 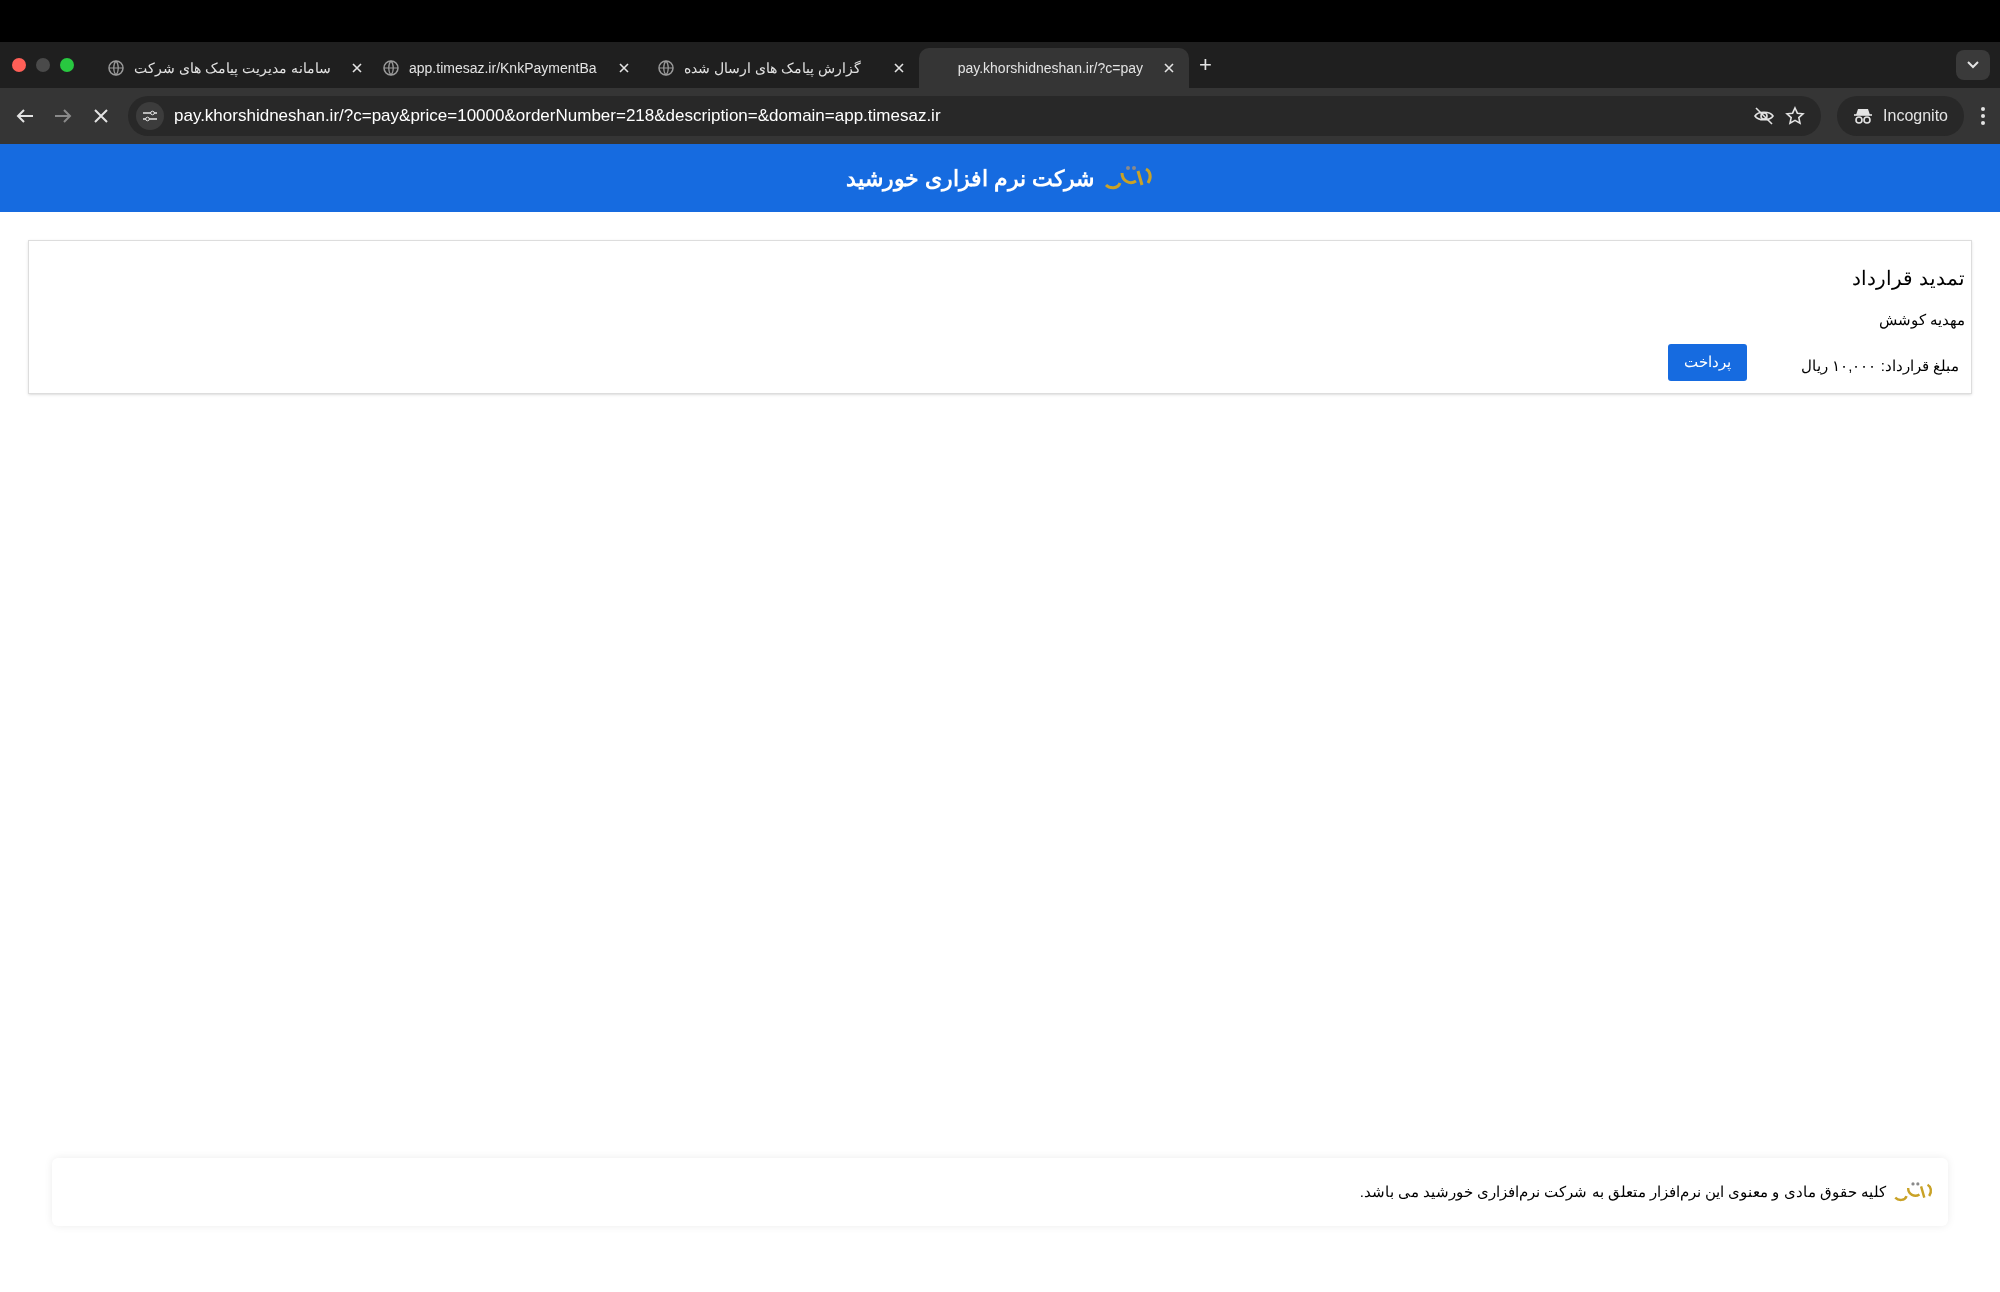 I want to click on address-bar: pay.khorshidneshan.ir/?c=pay&price=10000&orderNumber=218&description=&domain=app.timesaz.ir, so click(x=975, y=116).